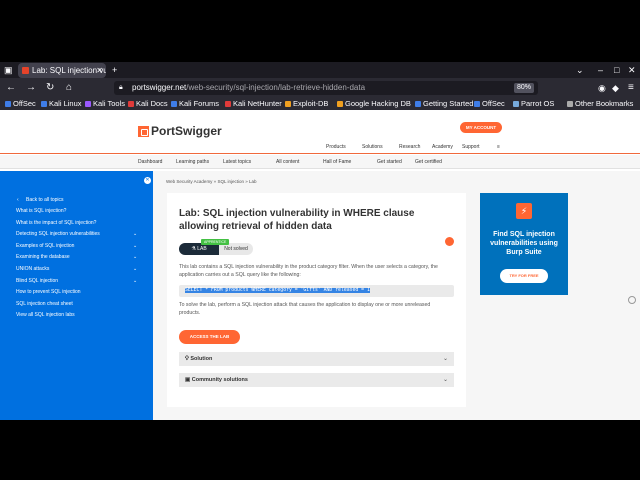 Image resolution: width=640 pixels, height=480 pixels. I want to click on portswigger-favicon, so click(25, 70).